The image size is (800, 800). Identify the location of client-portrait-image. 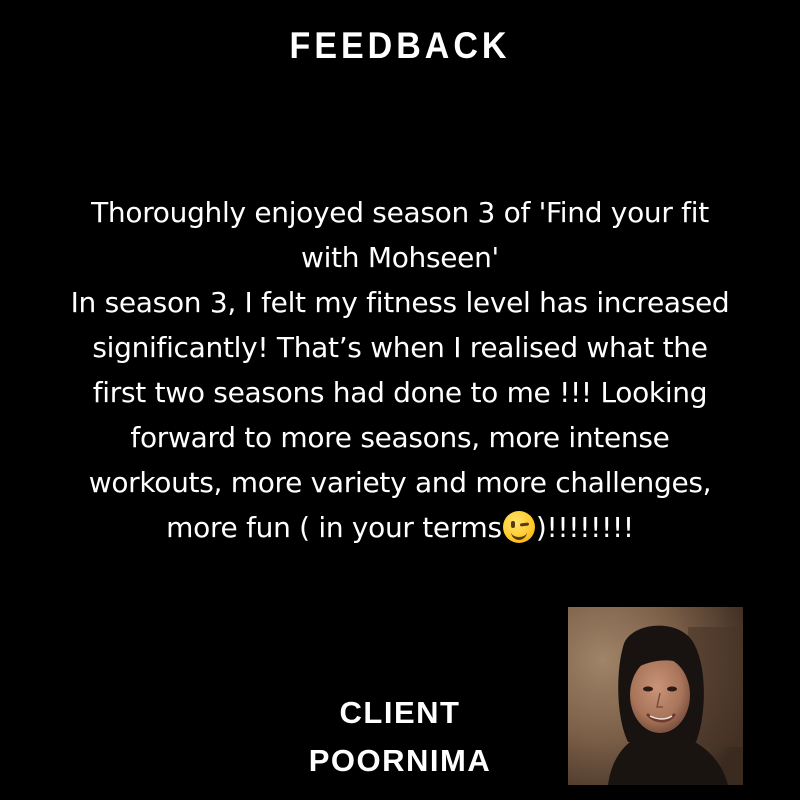
(655, 696).